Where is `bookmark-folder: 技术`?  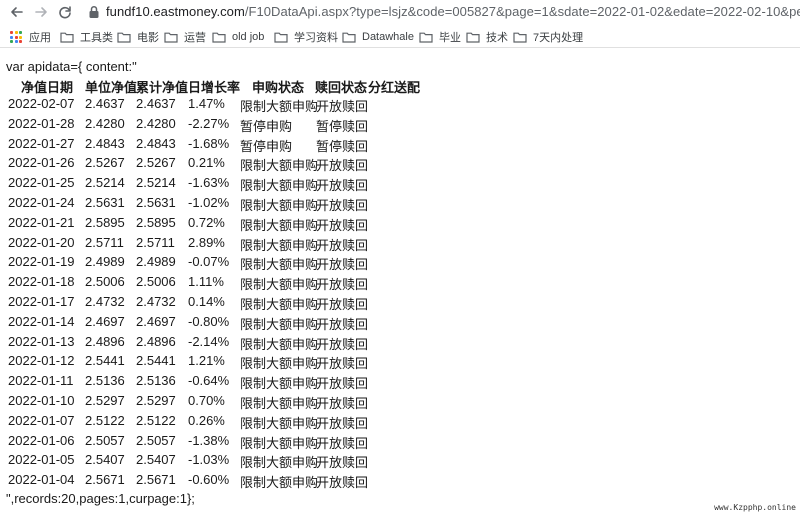 bookmark-folder: 技术 is located at coordinates (487, 37).